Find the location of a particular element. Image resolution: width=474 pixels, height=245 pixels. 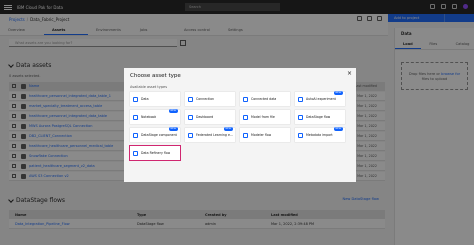

dialog-subtitle: Available asset types is located at coordinates (149, 87).